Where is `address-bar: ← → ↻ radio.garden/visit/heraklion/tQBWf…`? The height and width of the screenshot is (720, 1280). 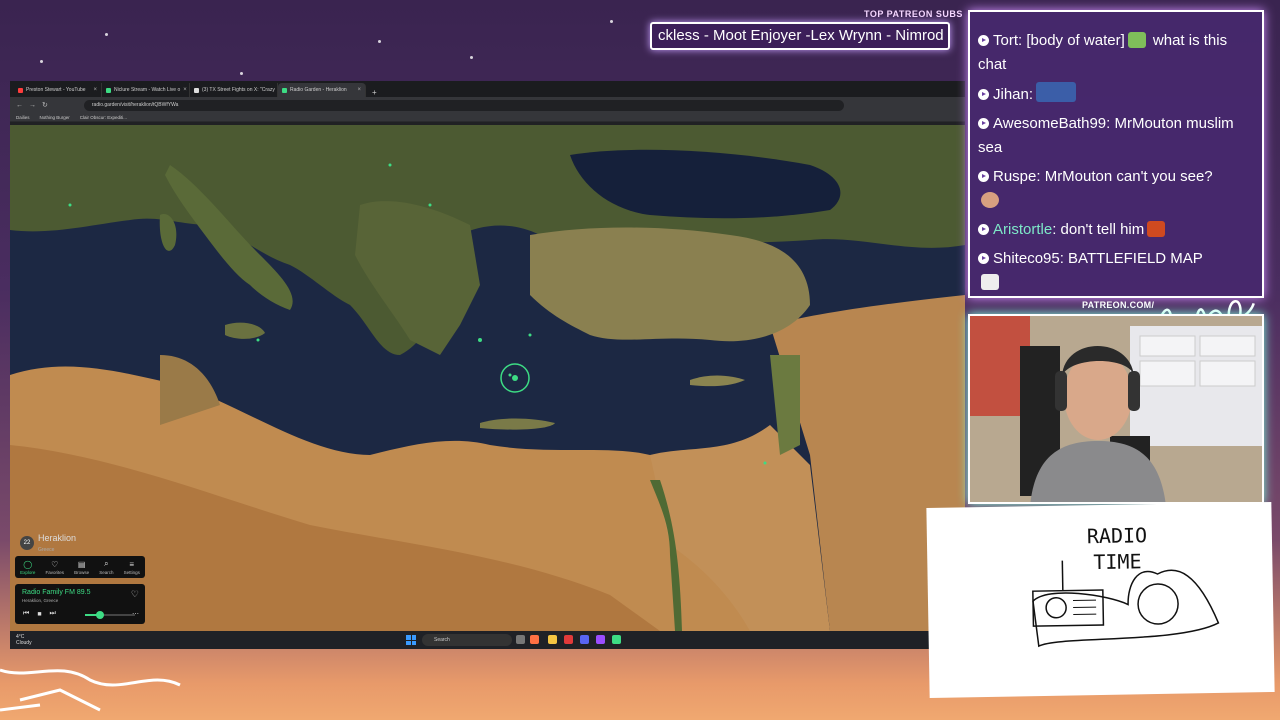
address-bar: ← → ↻ radio.garden/visit/heraklion/tQBWf… is located at coordinates (487, 105).